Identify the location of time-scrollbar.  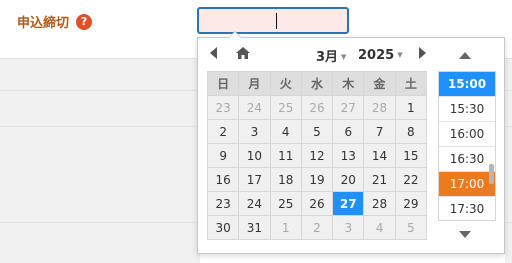
(491, 174).